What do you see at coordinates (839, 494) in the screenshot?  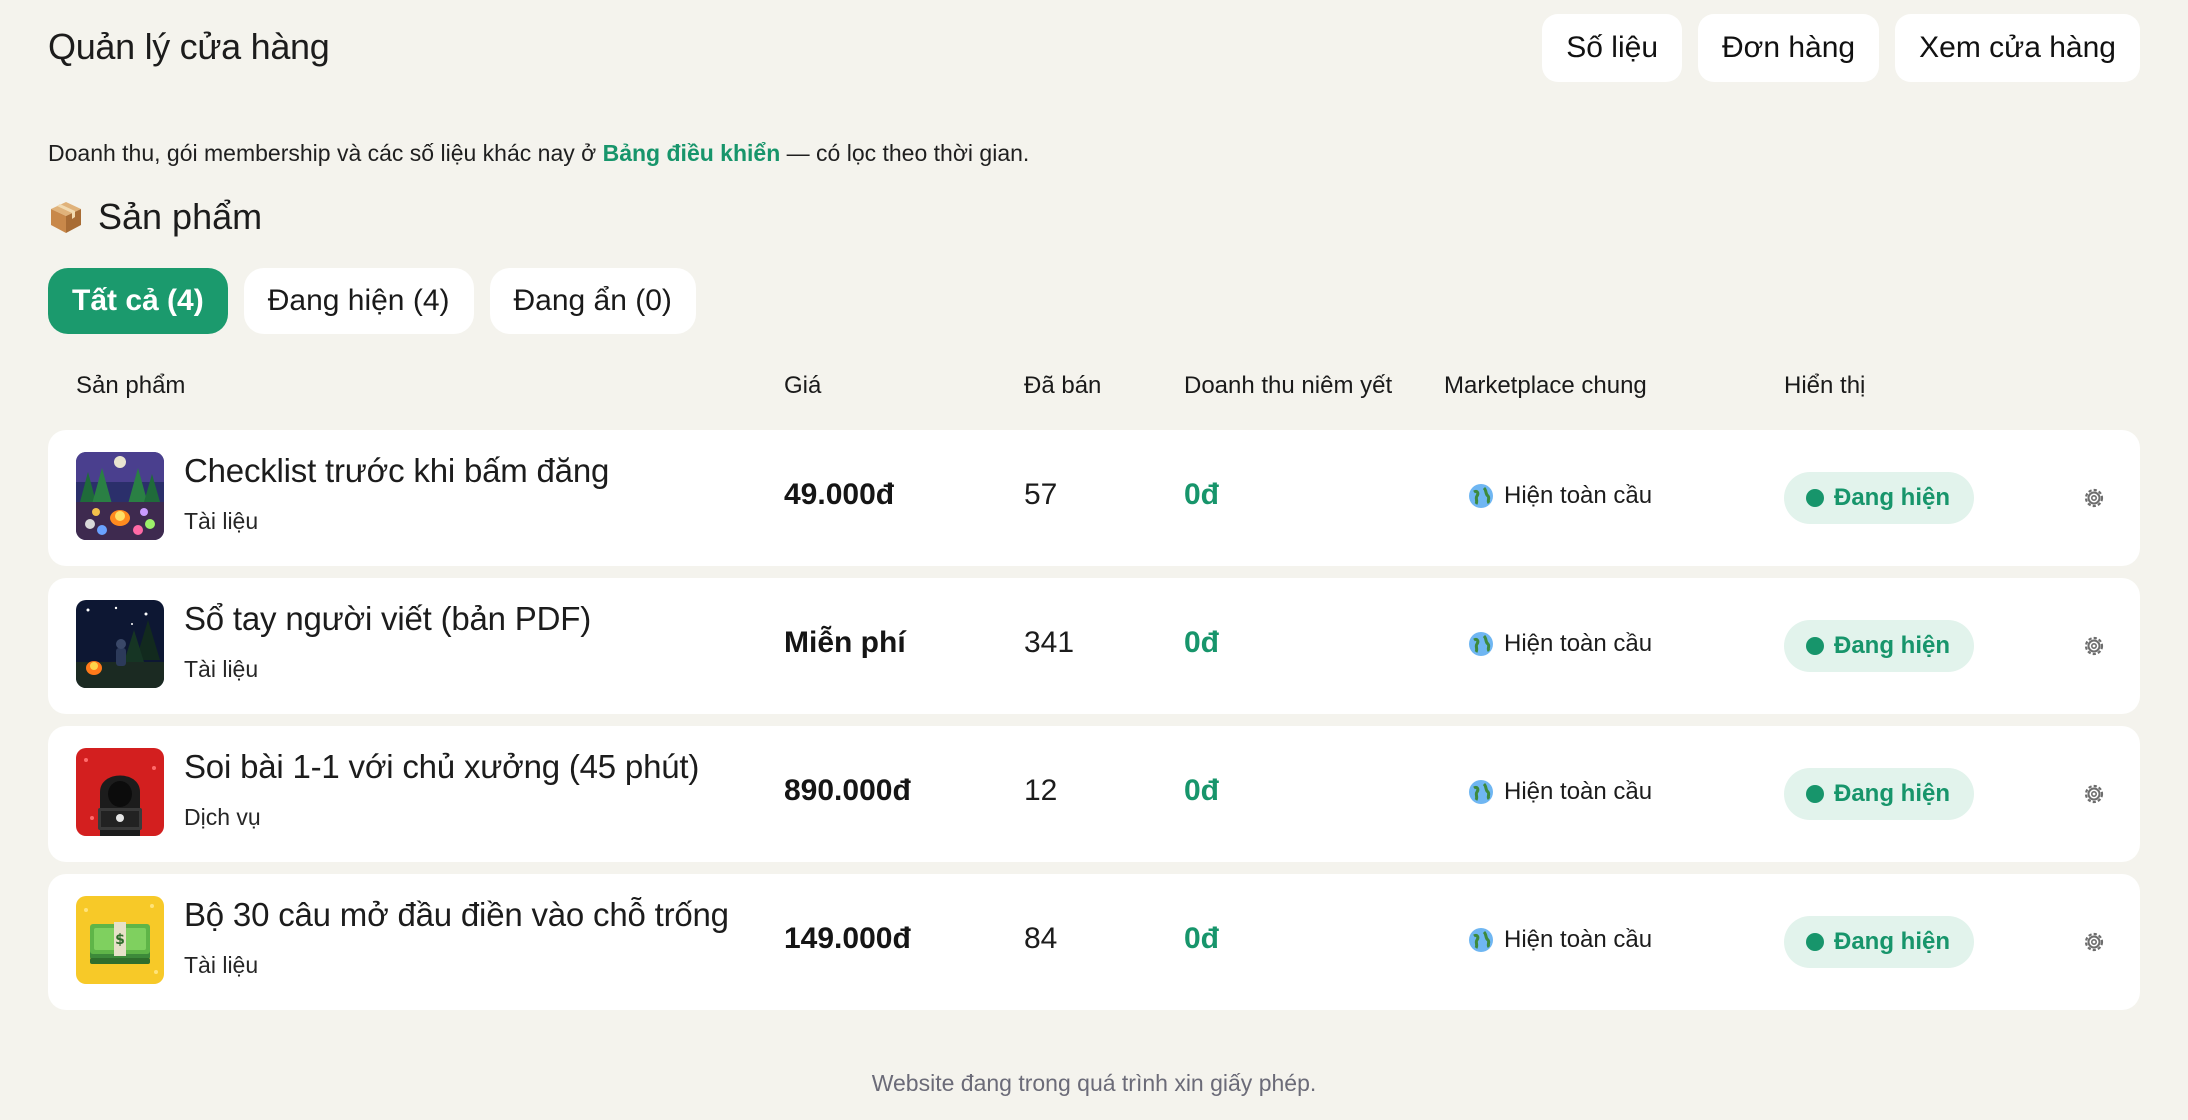 I see `product-price: 49.000đ` at bounding box center [839, 494].